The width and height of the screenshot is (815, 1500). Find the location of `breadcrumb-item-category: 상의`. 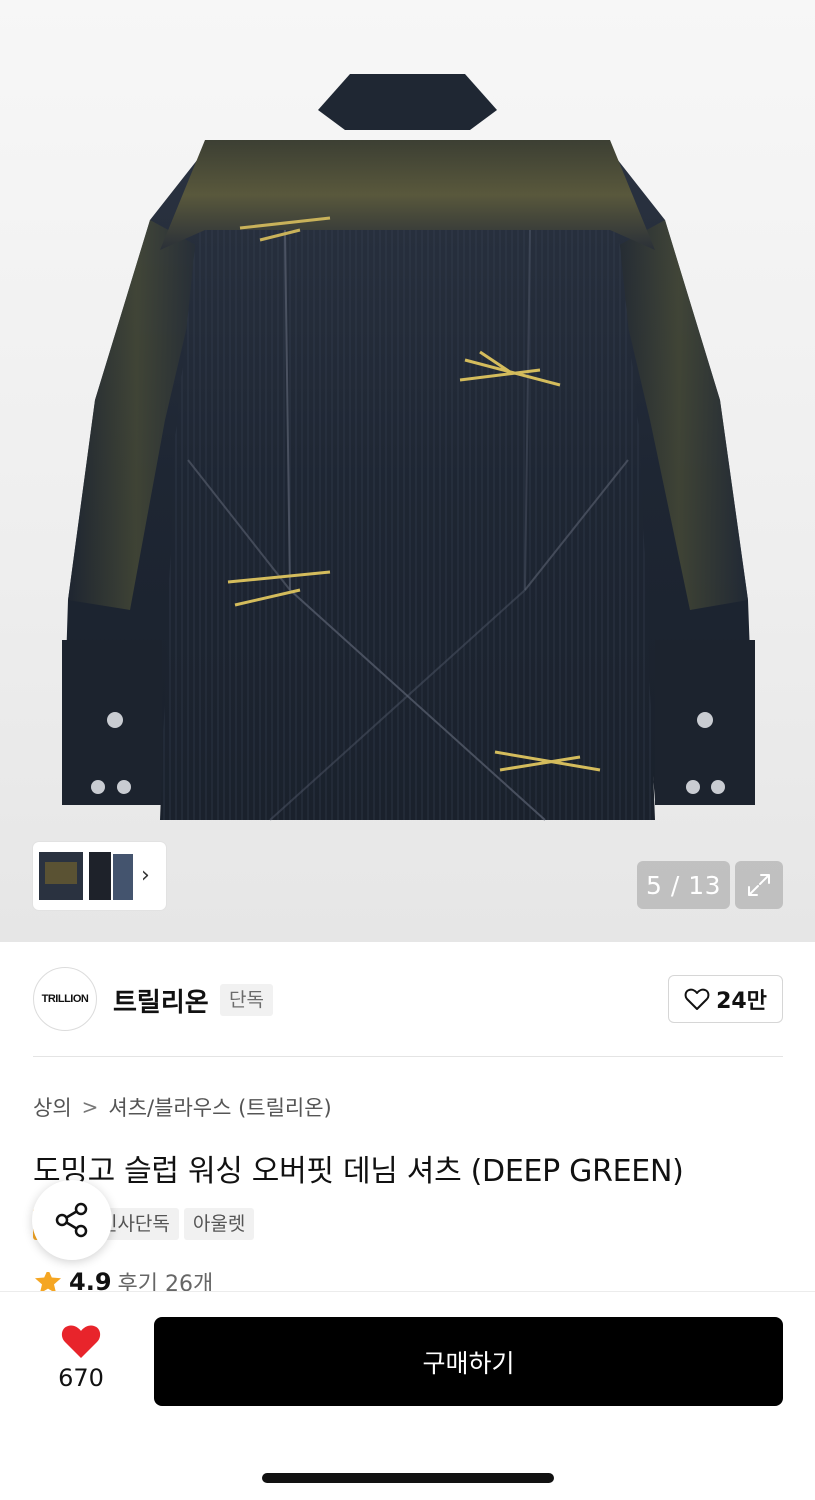

breadcrumb-item-category: 상의 is located at coordinates (52, 1107).